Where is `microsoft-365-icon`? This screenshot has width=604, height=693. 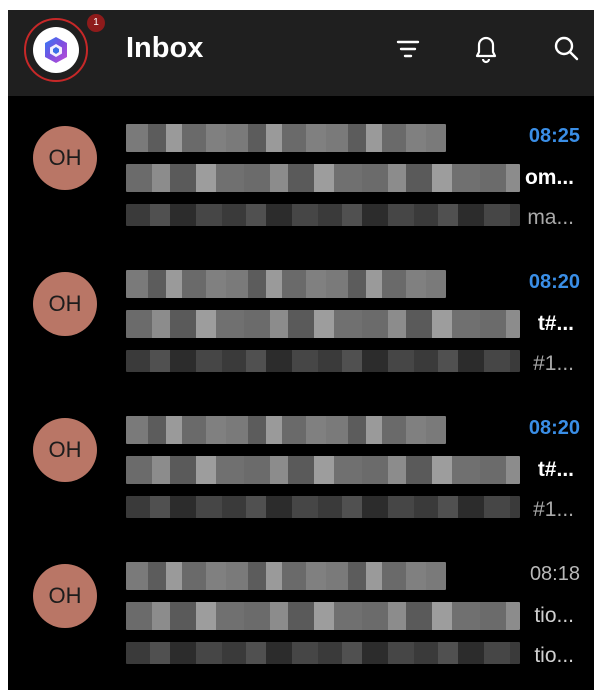 microsoft-365-icon is located at coordinates (56, 50).